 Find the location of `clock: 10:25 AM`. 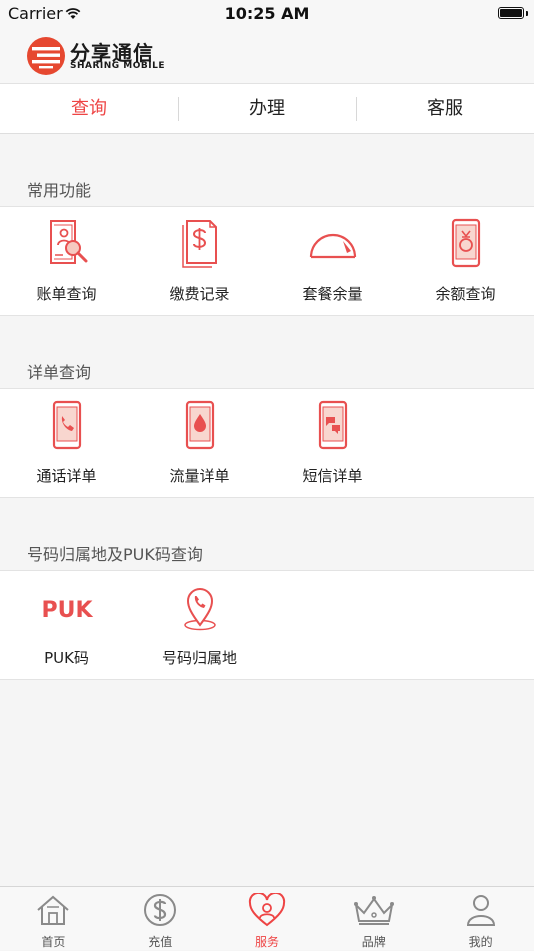

clock: 10:25 AM is located at coordinates (267, 13).